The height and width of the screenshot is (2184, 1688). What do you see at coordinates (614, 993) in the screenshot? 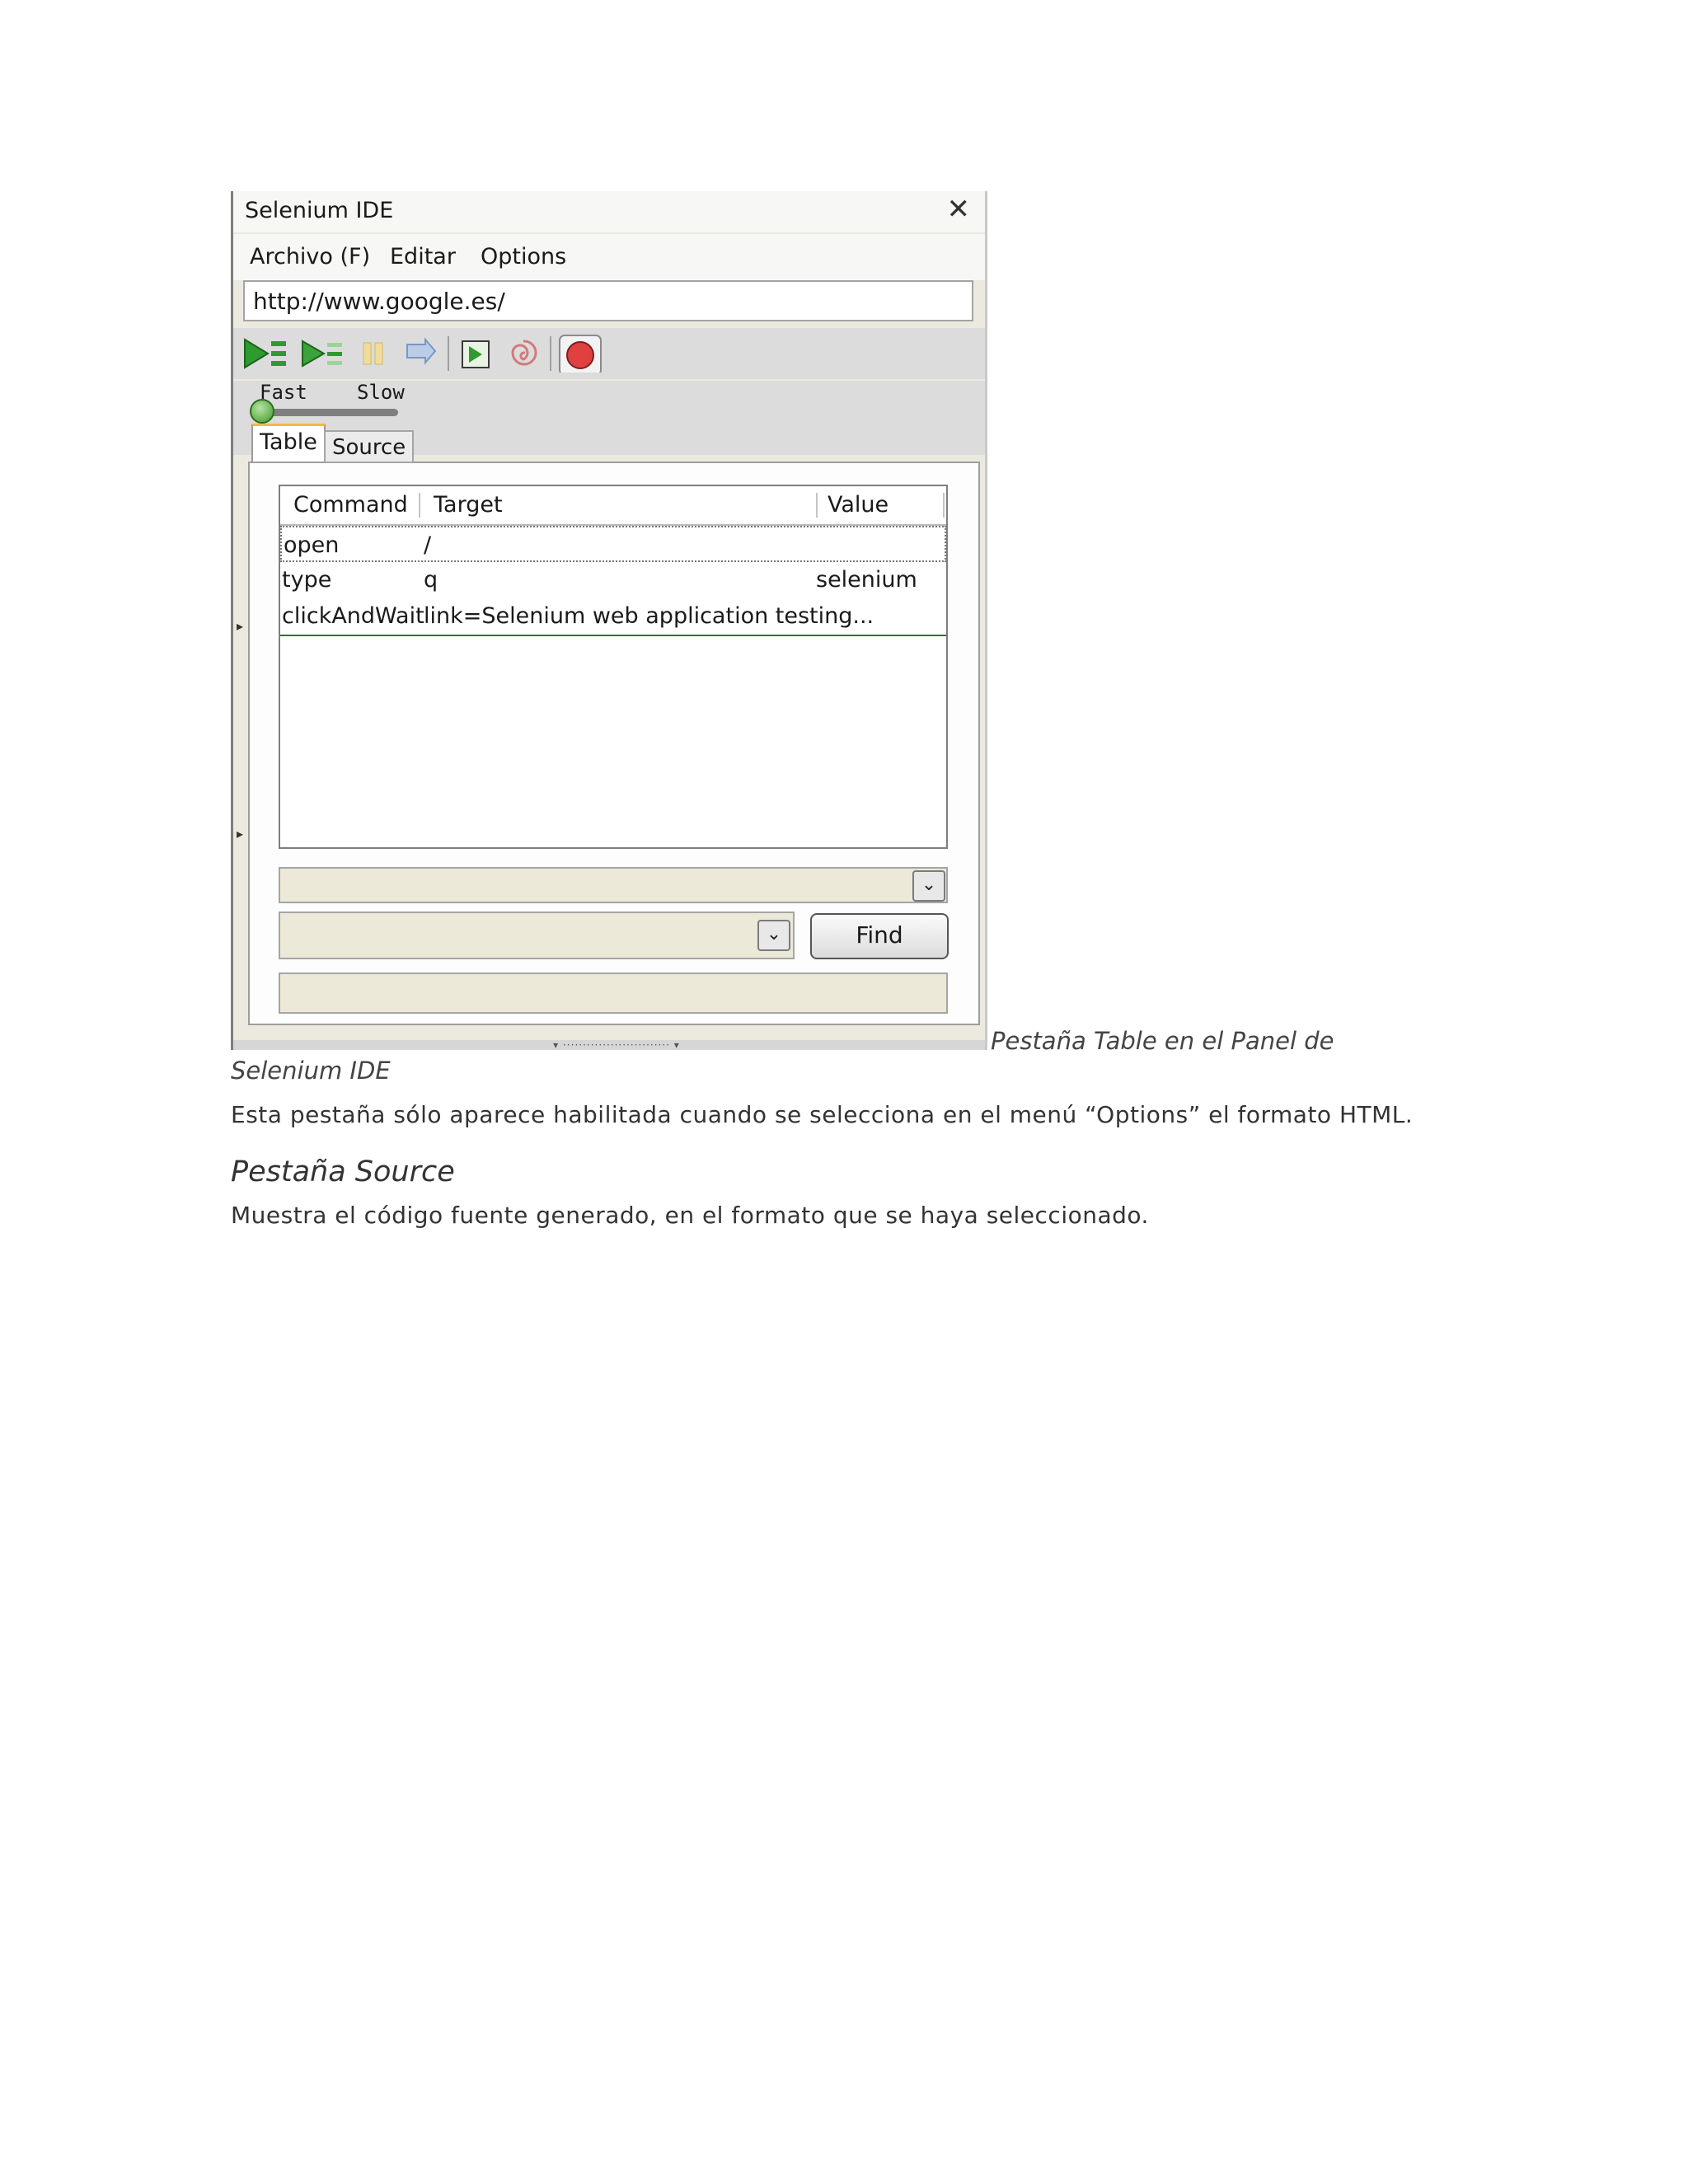
I see `value-field` at bounding box center [614, 993].